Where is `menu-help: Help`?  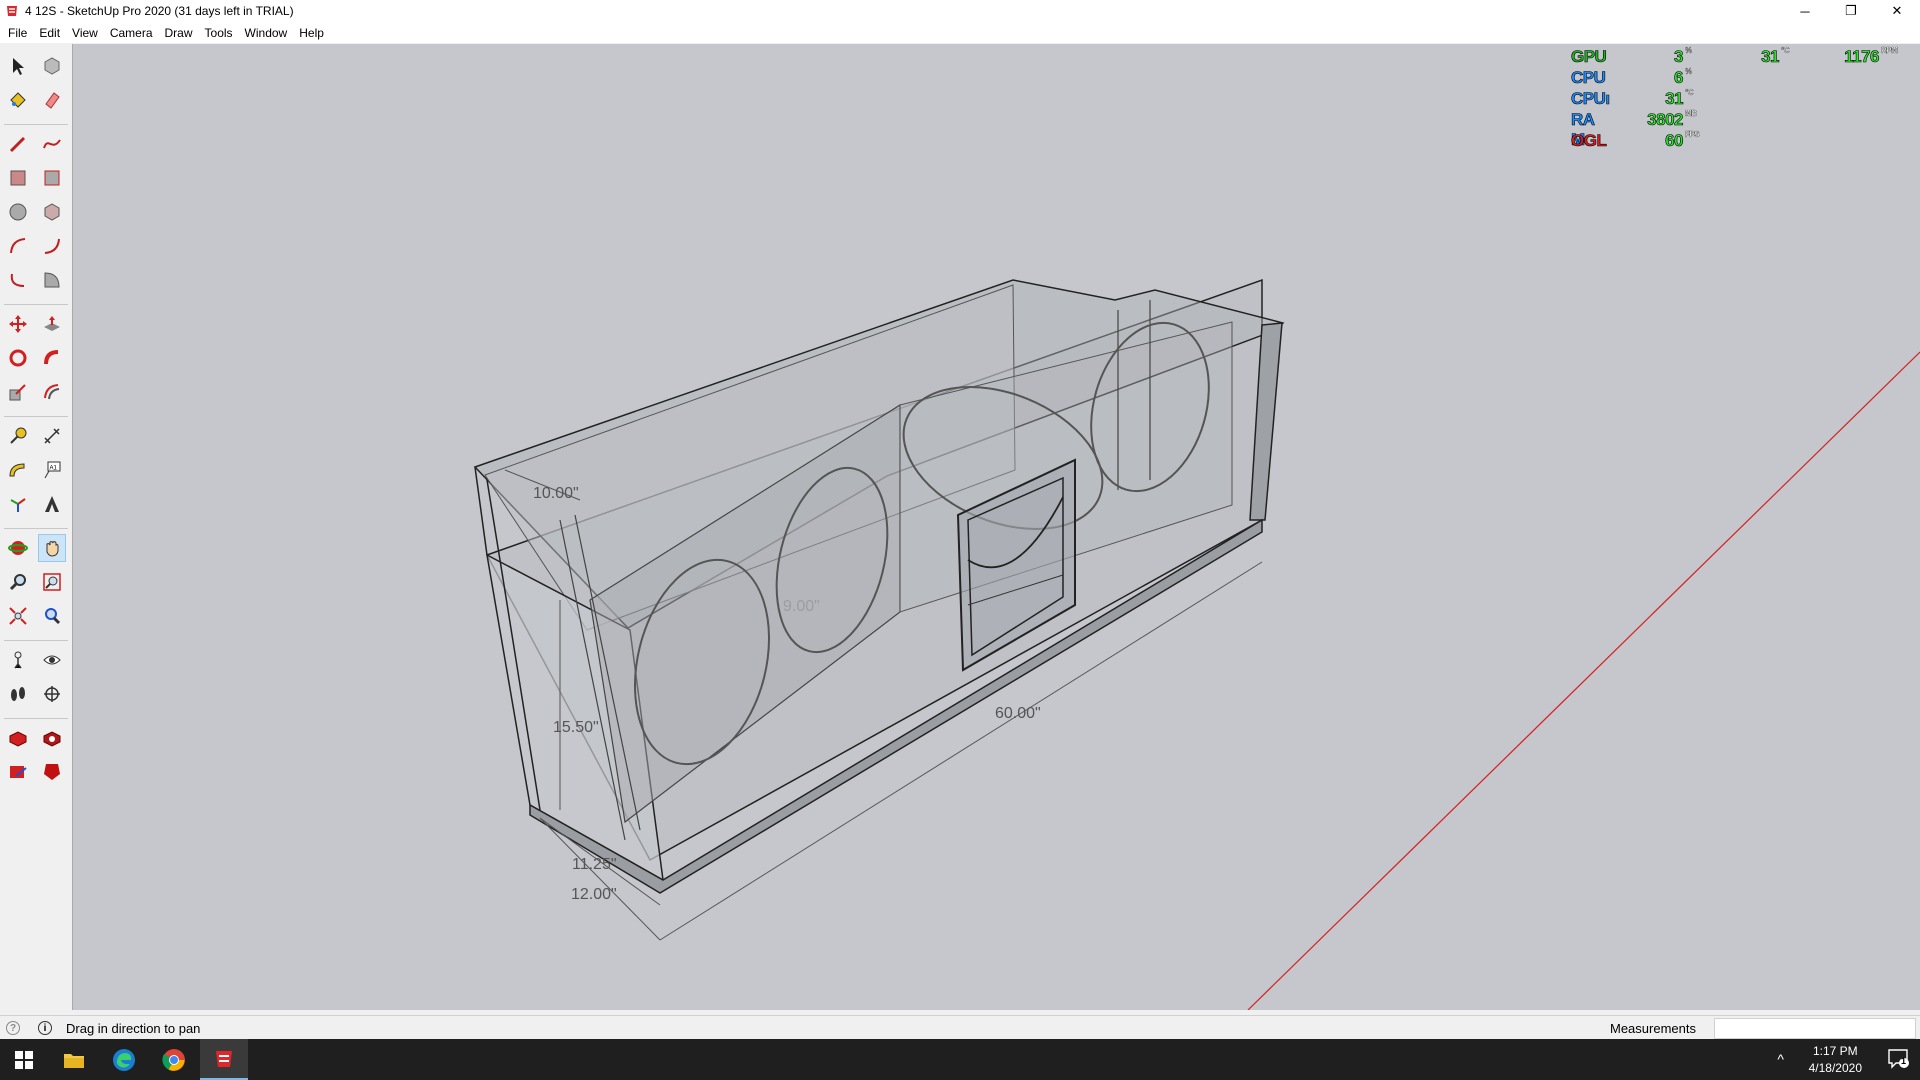
menu-help: Help is located at coordinates (311, 33).